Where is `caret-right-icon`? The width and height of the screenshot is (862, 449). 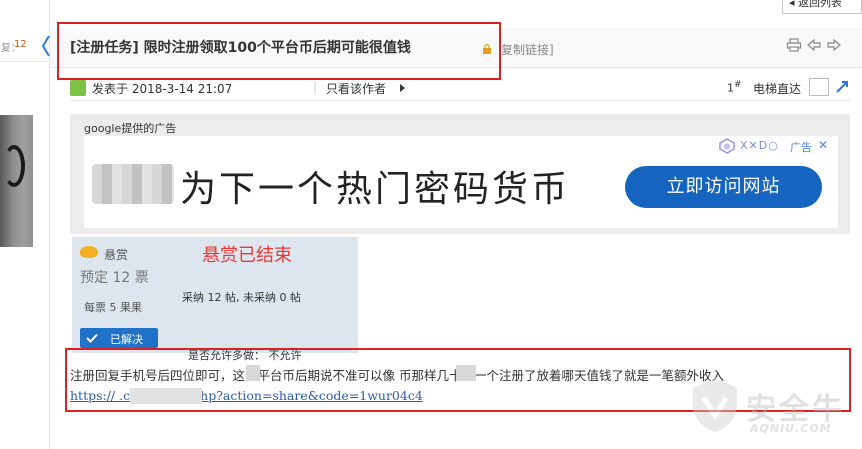 caret-right-icon is located at coordinates (402, 88).